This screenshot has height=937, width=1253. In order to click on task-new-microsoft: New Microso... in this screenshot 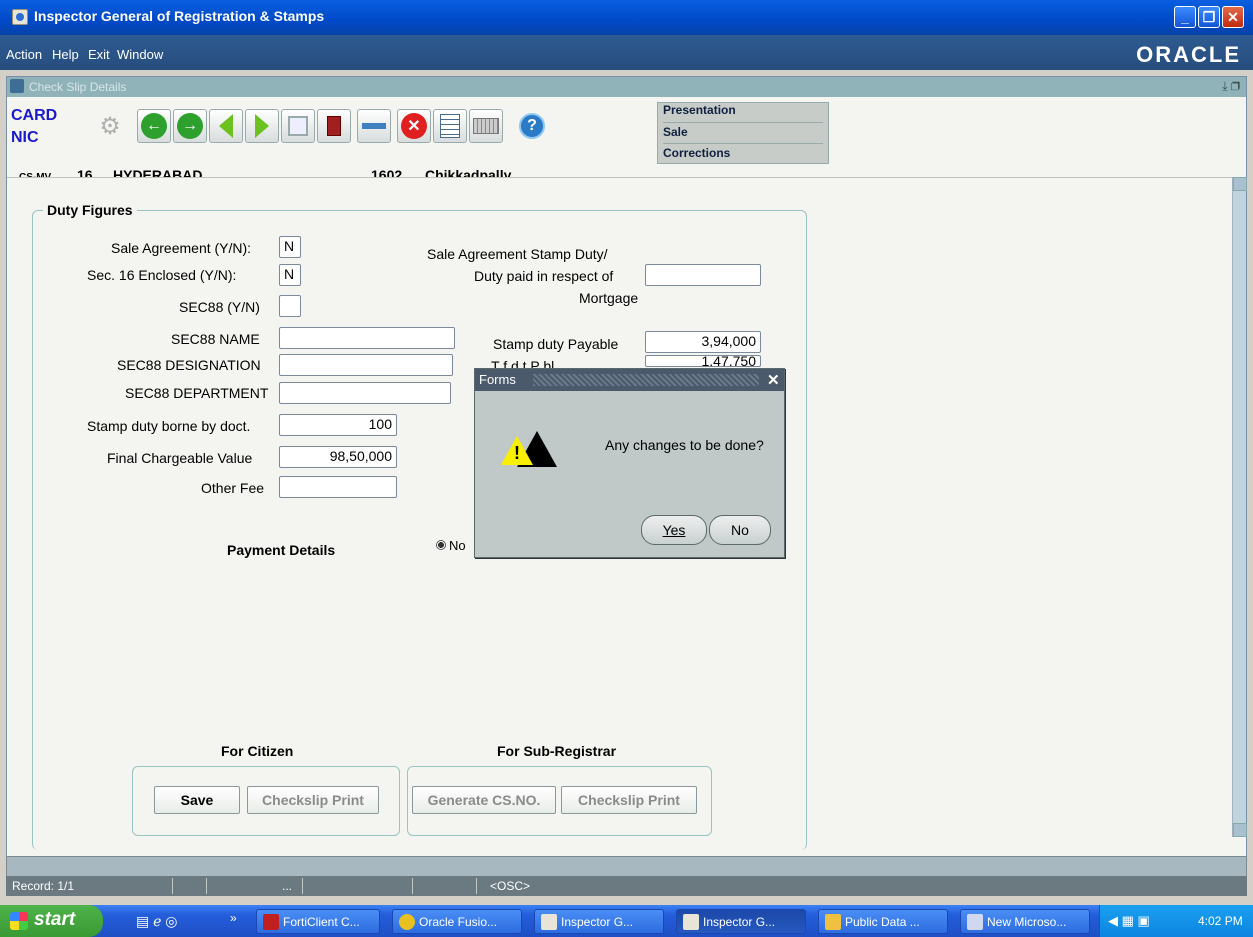, I will do `click(1025, 921)`.